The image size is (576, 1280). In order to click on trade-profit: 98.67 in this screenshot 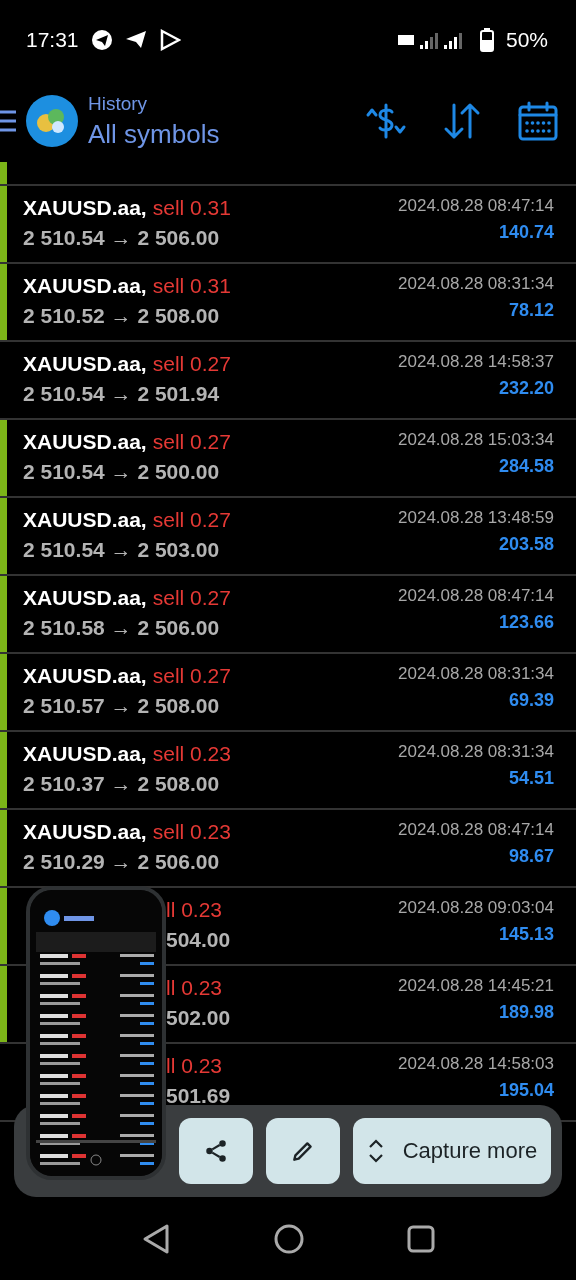, I will do `click(531, 856)`.